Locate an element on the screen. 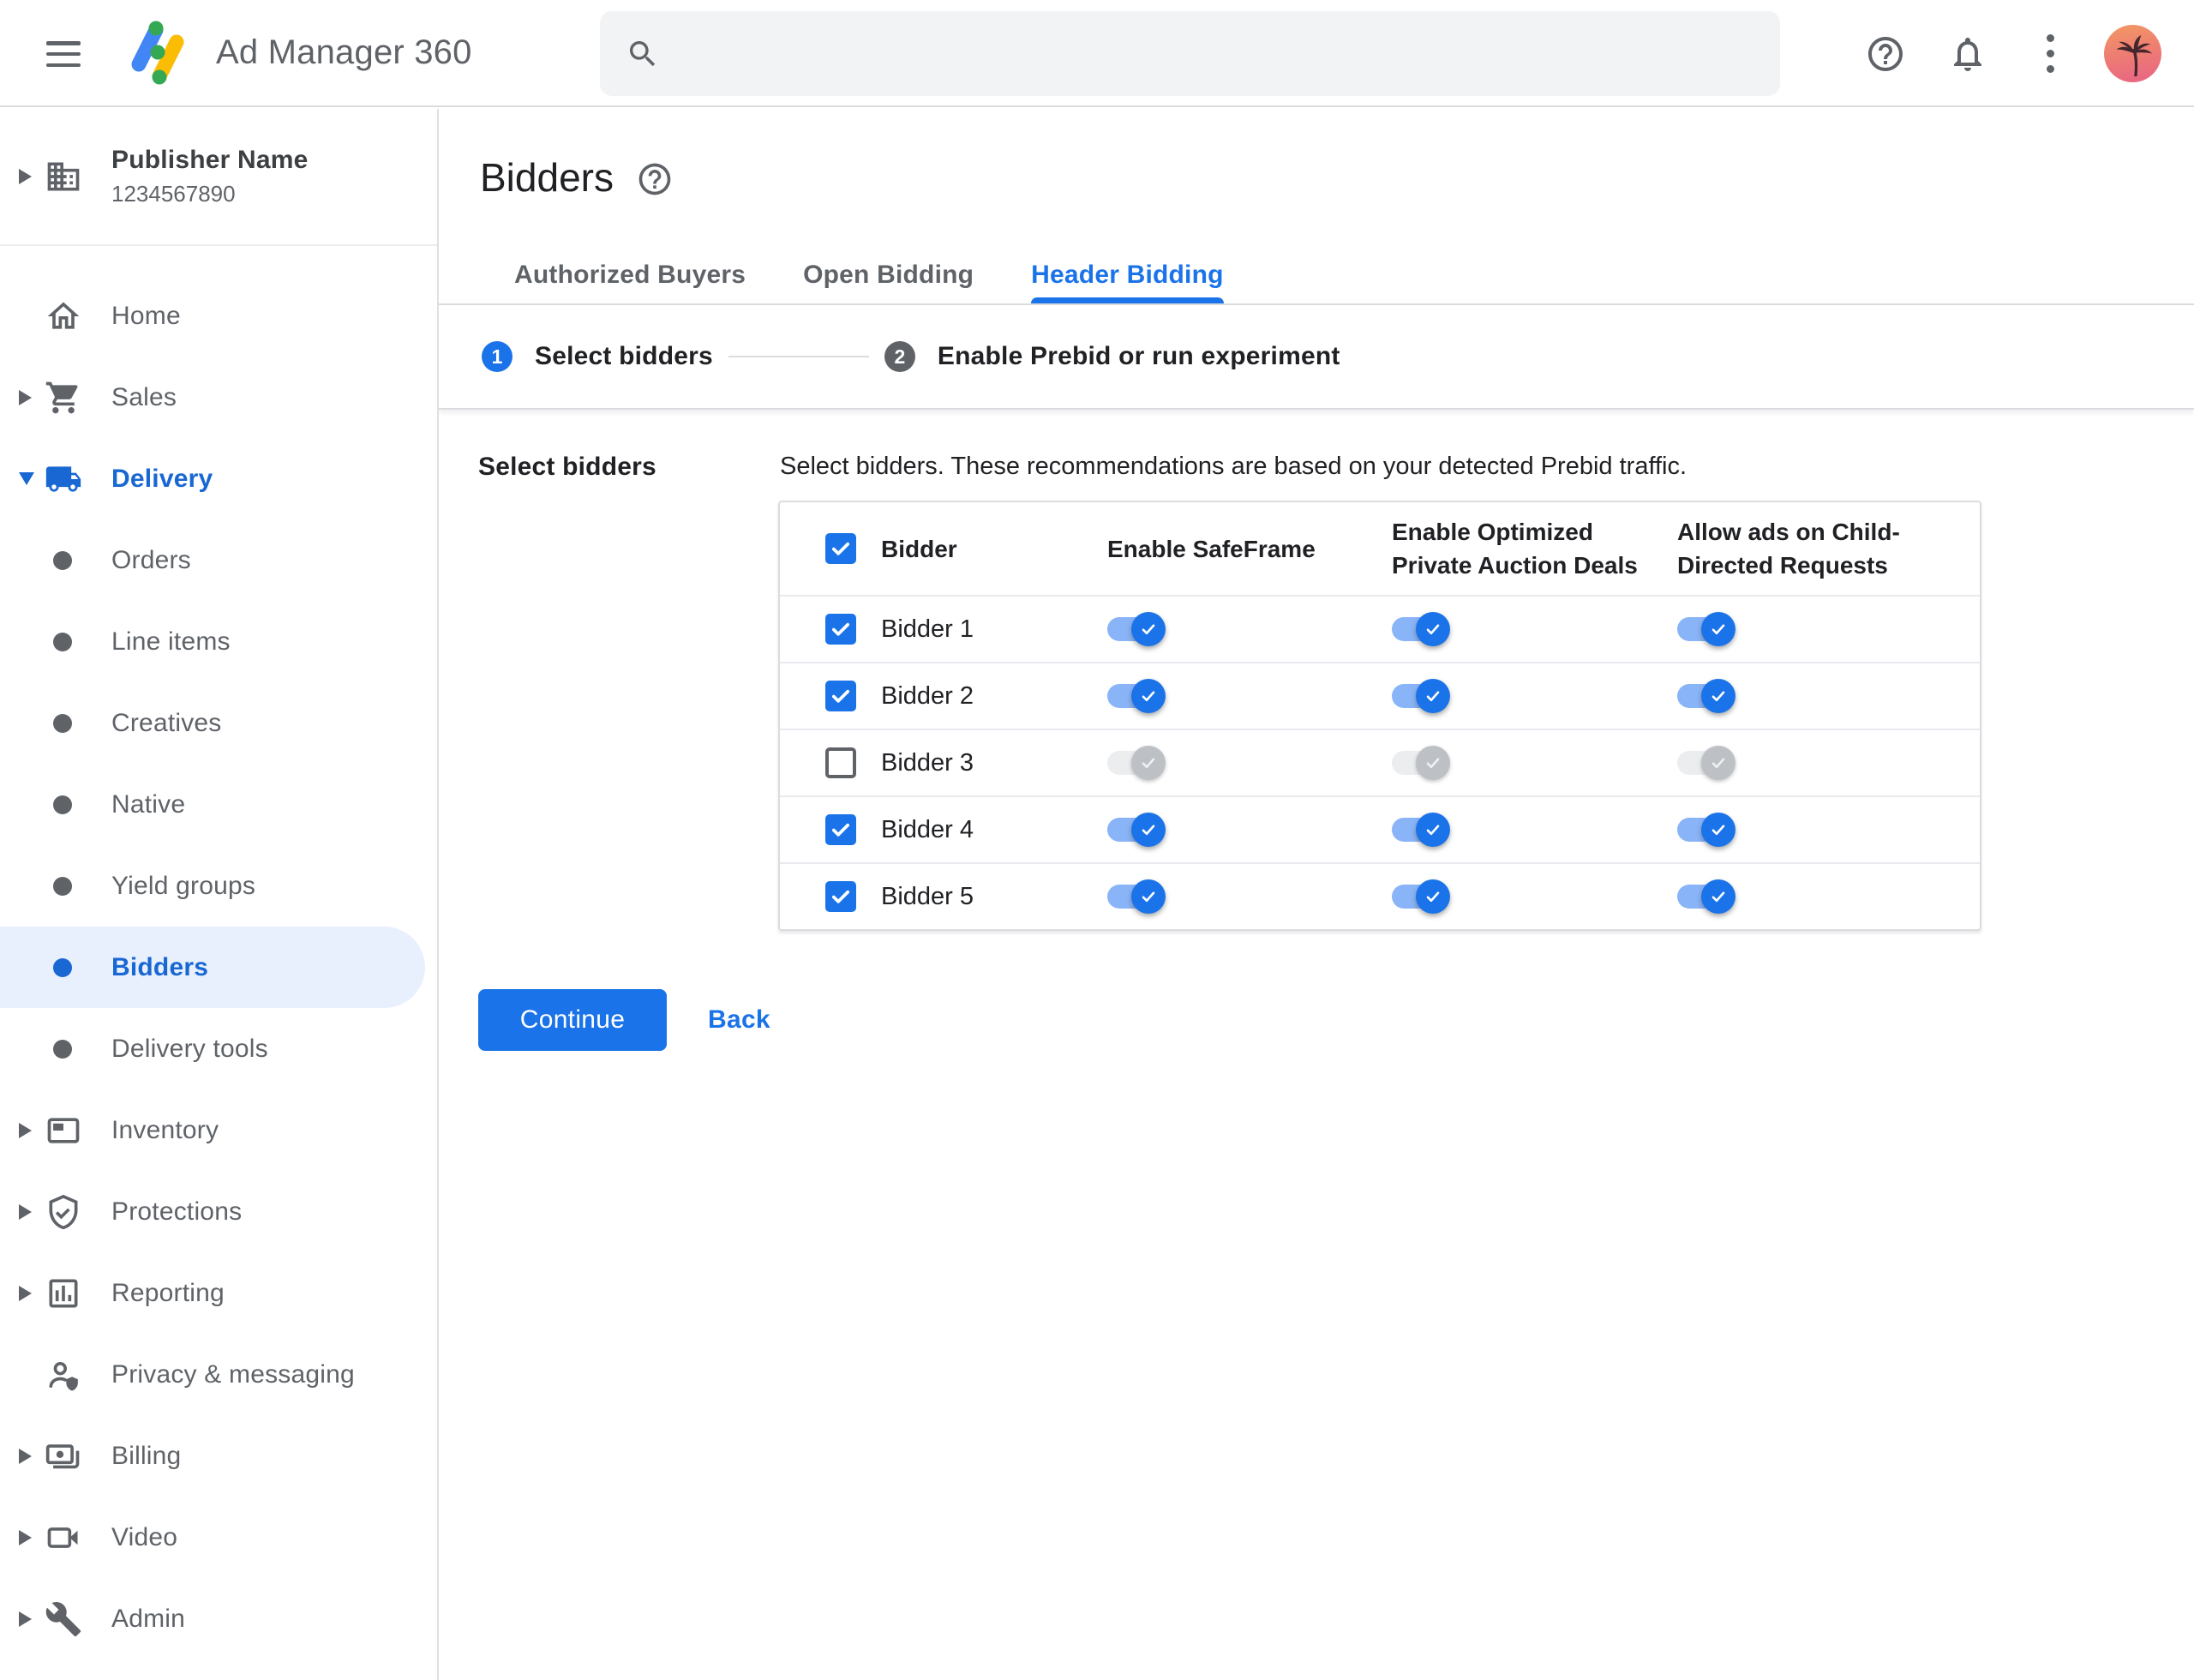 The image size is (2194, 1680). sidebar-item-label: Delivery tools is located at coordinates (189, 1048).